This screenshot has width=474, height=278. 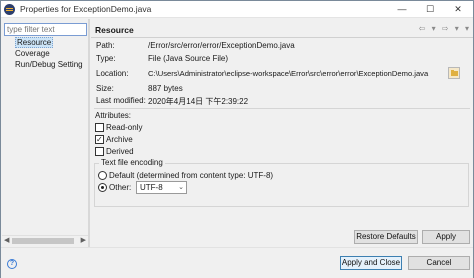 I want to click on scrollbar-thumb, so click(x=43, y=241).